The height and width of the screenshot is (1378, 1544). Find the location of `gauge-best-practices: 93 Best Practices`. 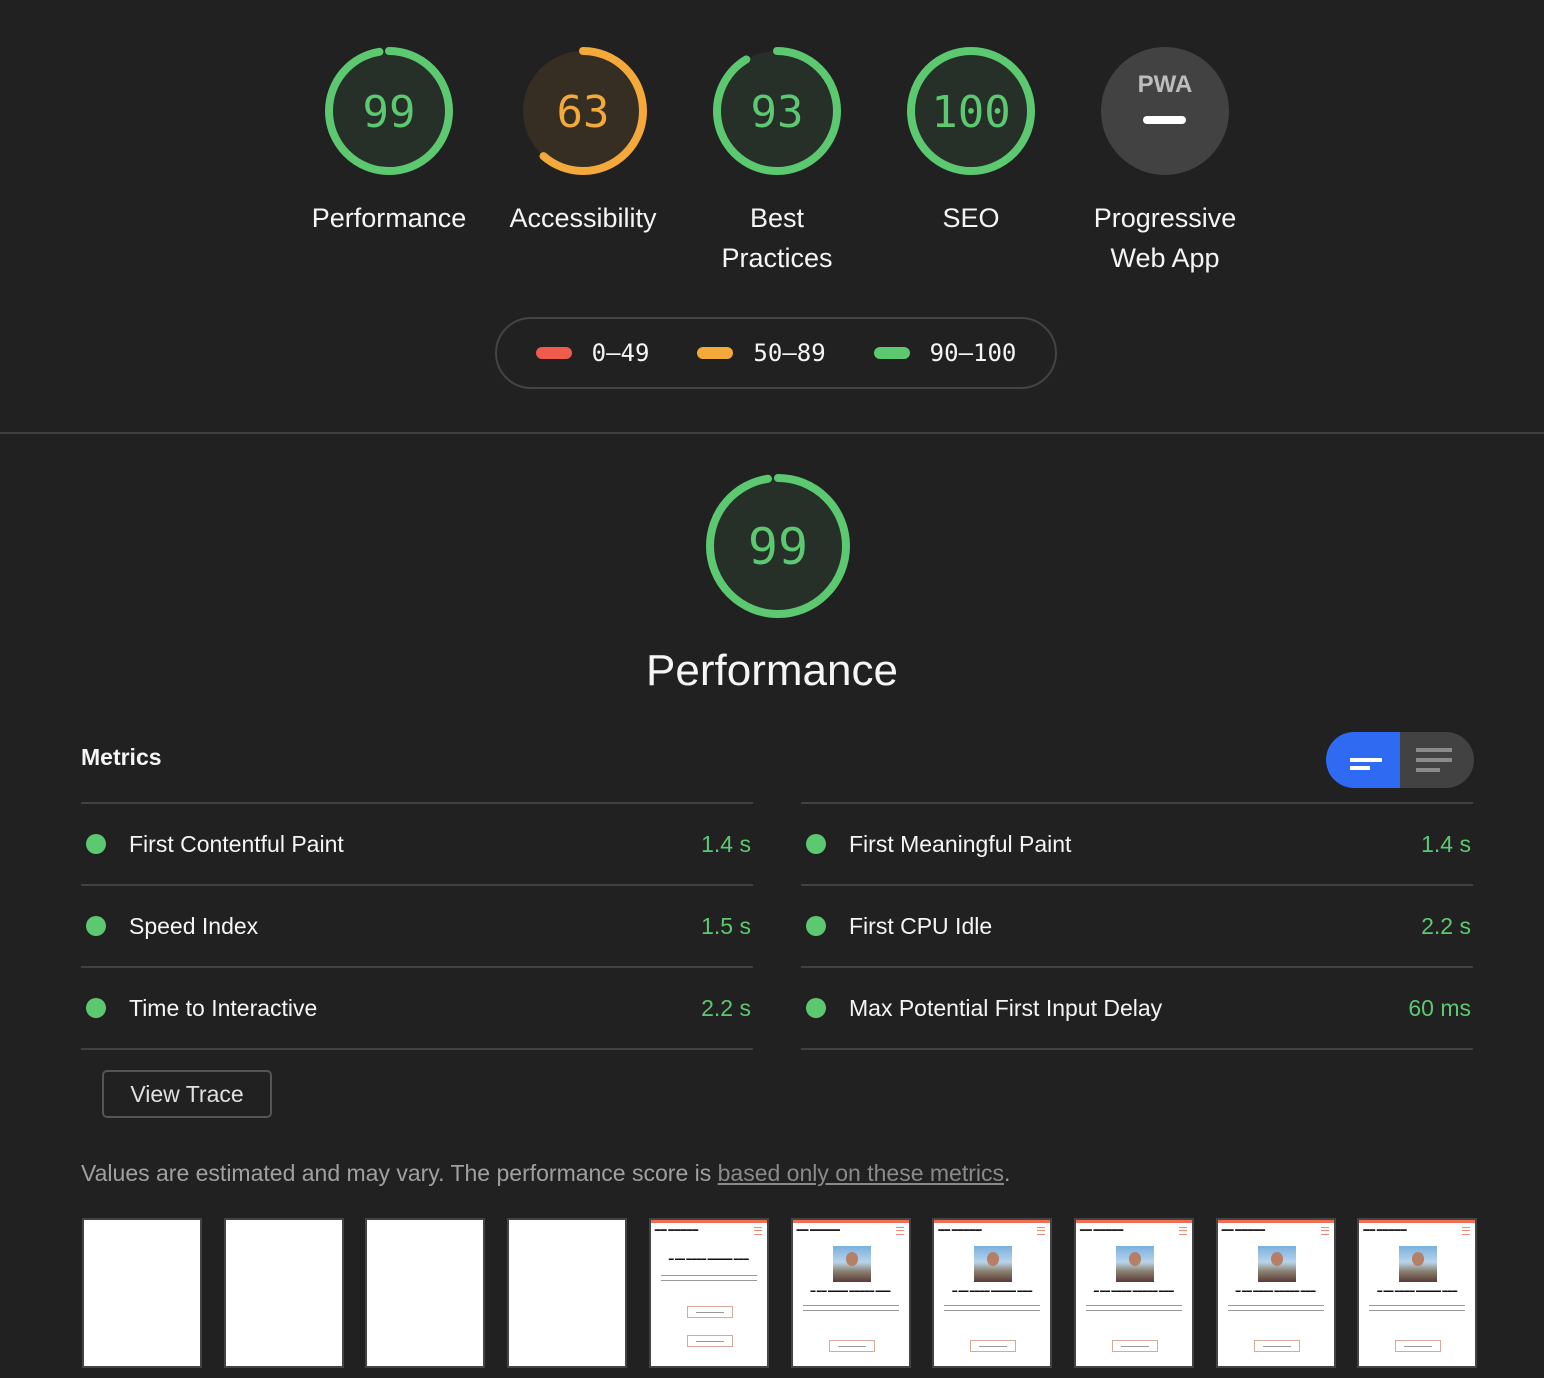

gauge-best-practices: 93 Best Practices is located at coordinates (777, 162).